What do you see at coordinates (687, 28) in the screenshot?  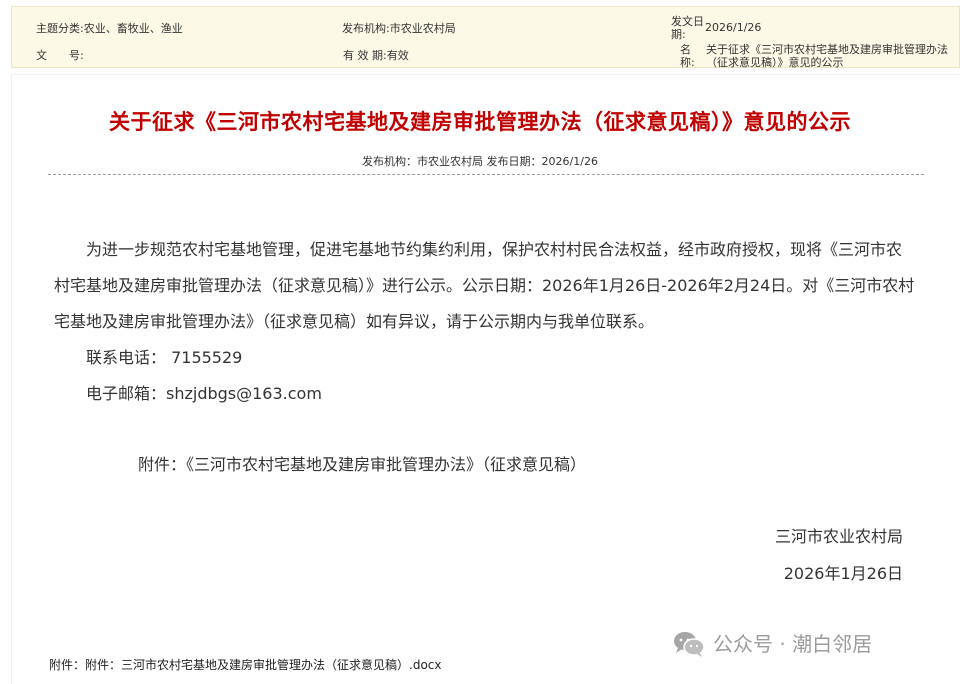 I see `date-label: 发文日期:` at bounding box center [687, 28].